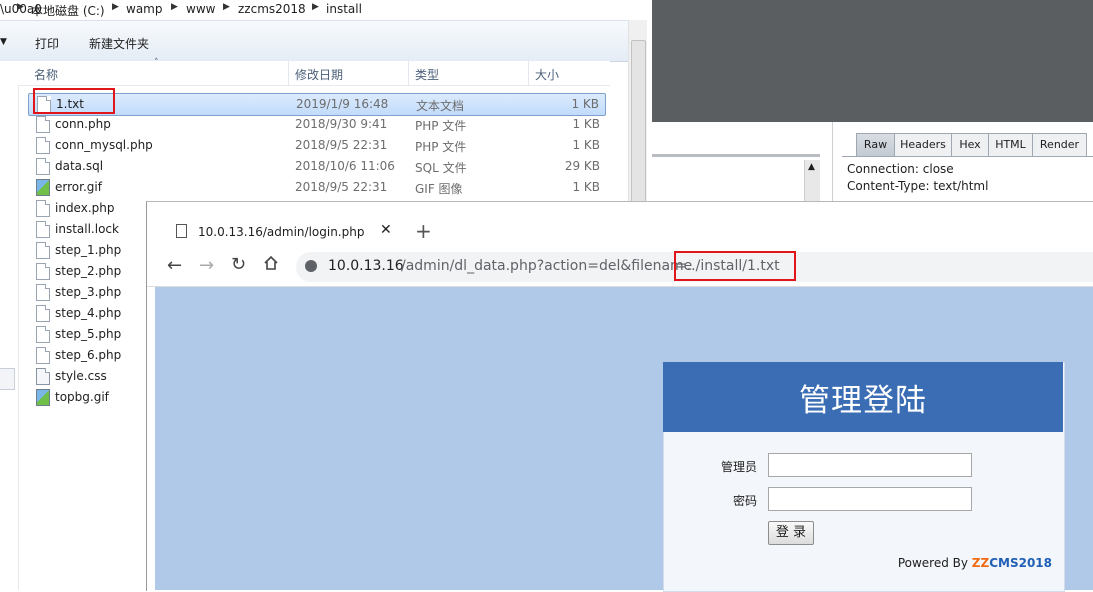 The height and width of the screenshot is (592, 1093). What do you see at coordinates (980, 563) in the screenshot?
I see `brand-zz: ZZ` at bounding box center [980, 563].